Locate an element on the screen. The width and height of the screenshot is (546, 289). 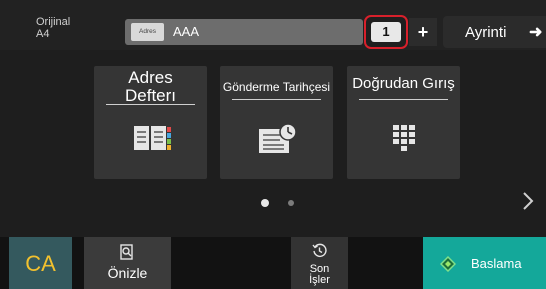
arrow-right-icon: ➜ is located at coordinates (536, 32).